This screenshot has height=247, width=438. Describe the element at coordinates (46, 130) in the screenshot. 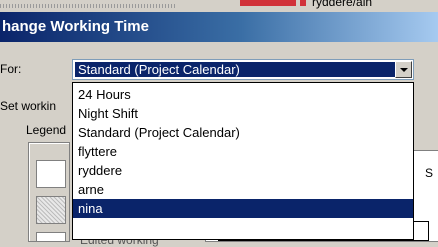

I see `legend-label: Legend` at that location.